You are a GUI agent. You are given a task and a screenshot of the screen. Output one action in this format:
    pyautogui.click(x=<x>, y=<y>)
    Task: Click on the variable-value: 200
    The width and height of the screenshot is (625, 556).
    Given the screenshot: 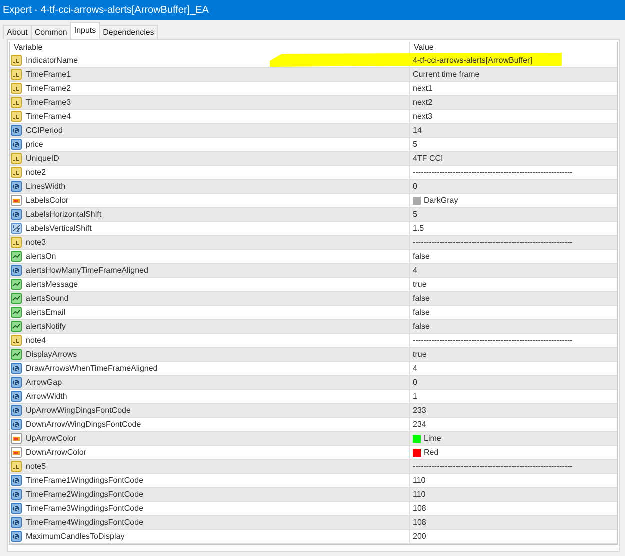 What is the action you would take?
    pyautogui.click(x=419, y=536)
    